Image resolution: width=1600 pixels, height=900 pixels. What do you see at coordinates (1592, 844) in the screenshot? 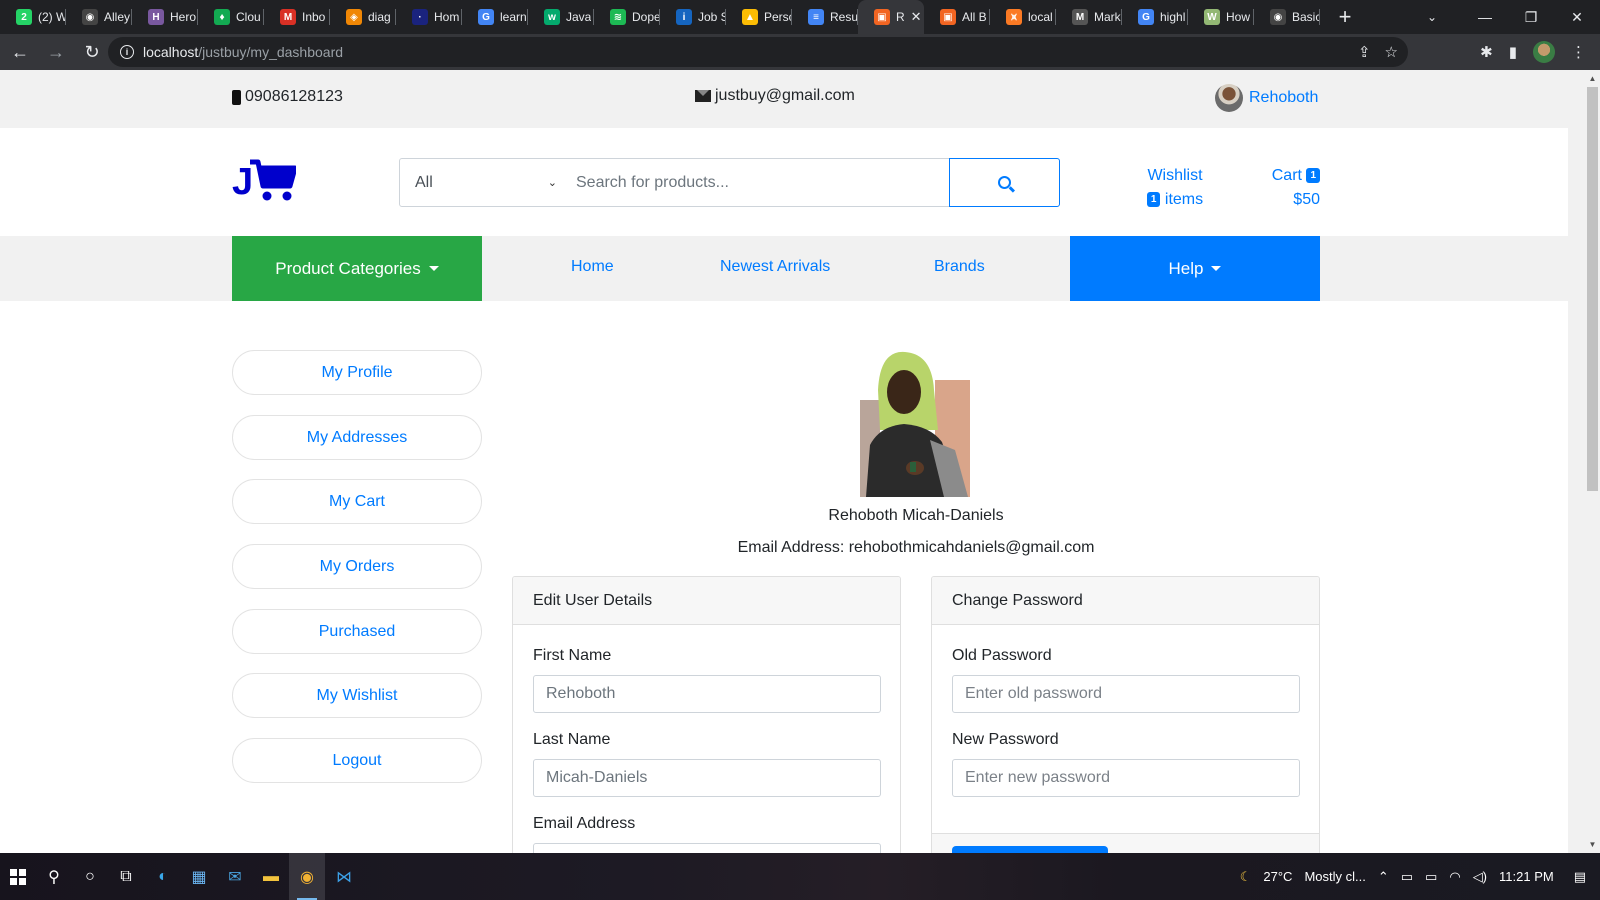
I see `scroll-down-icon: ▼` at bounding box center [1592, 844].